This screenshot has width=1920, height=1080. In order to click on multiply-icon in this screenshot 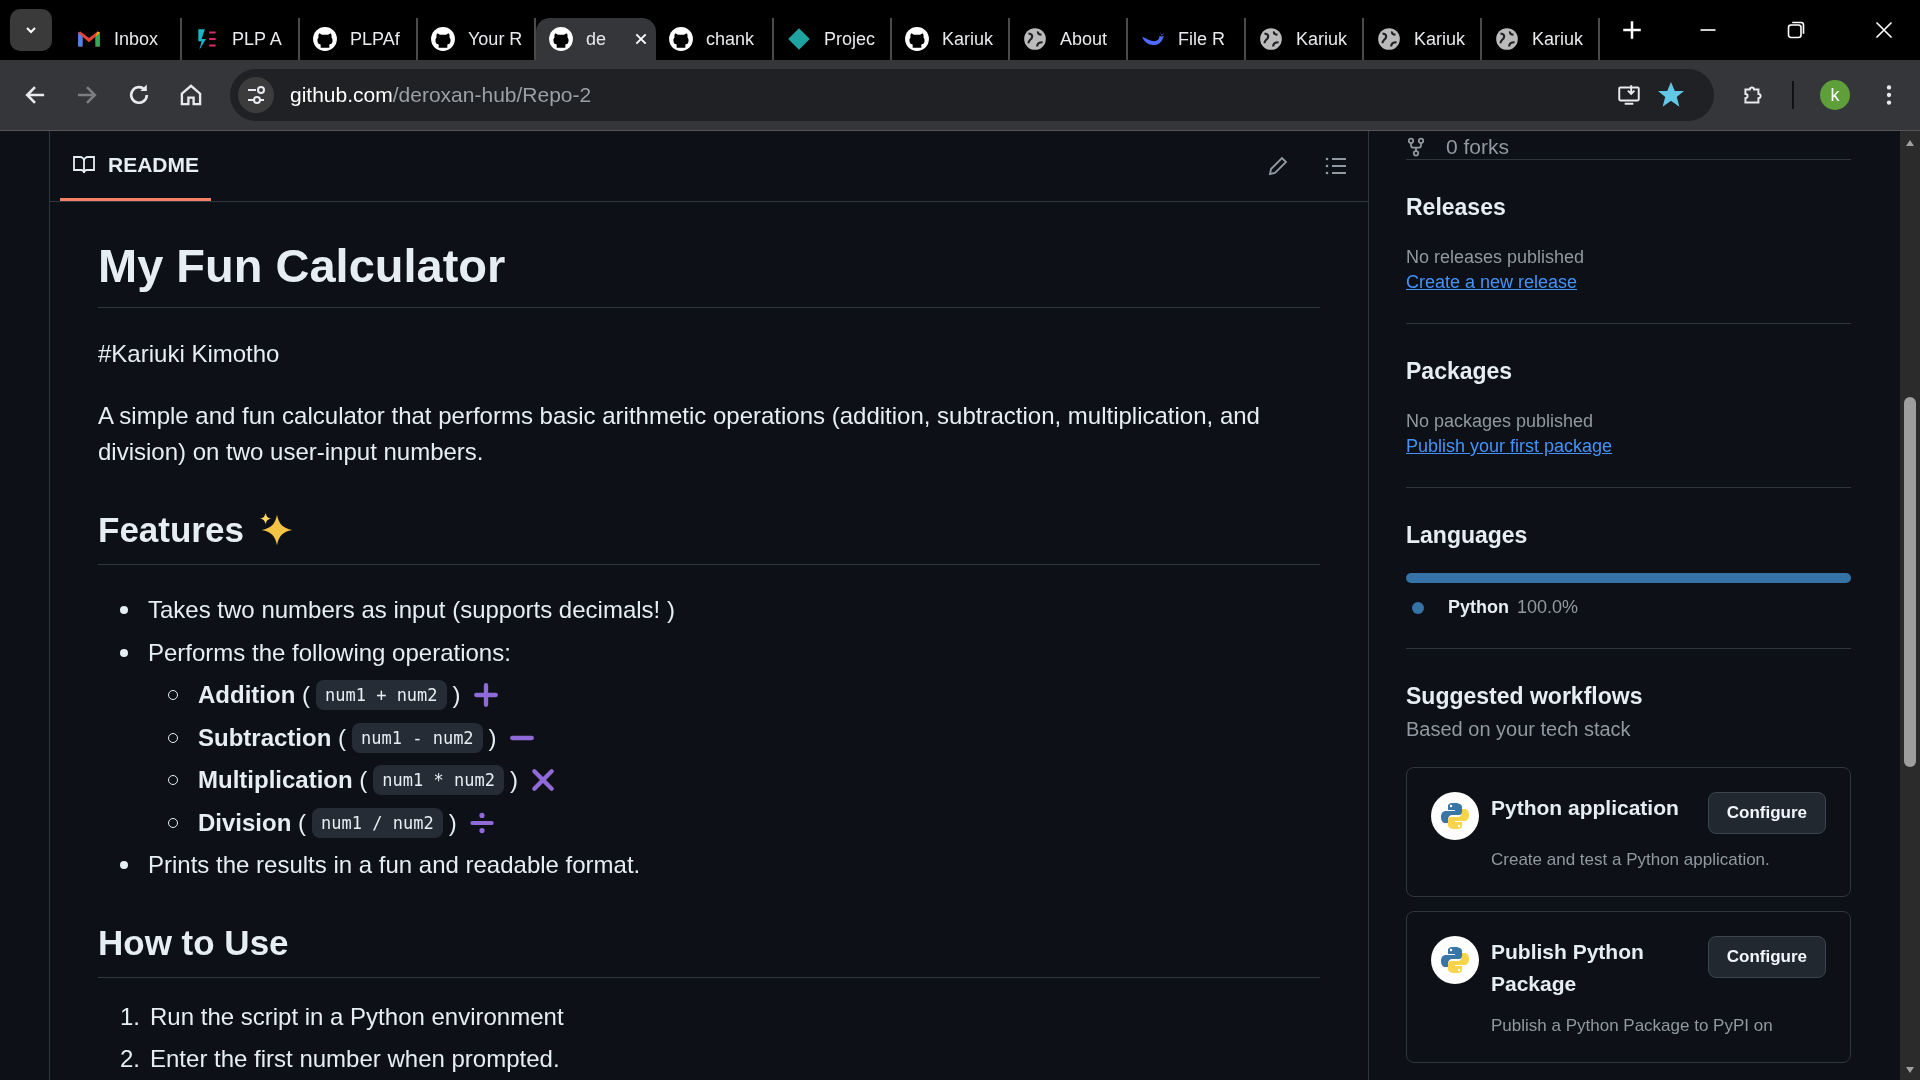, I will do `click(542, 780)`.